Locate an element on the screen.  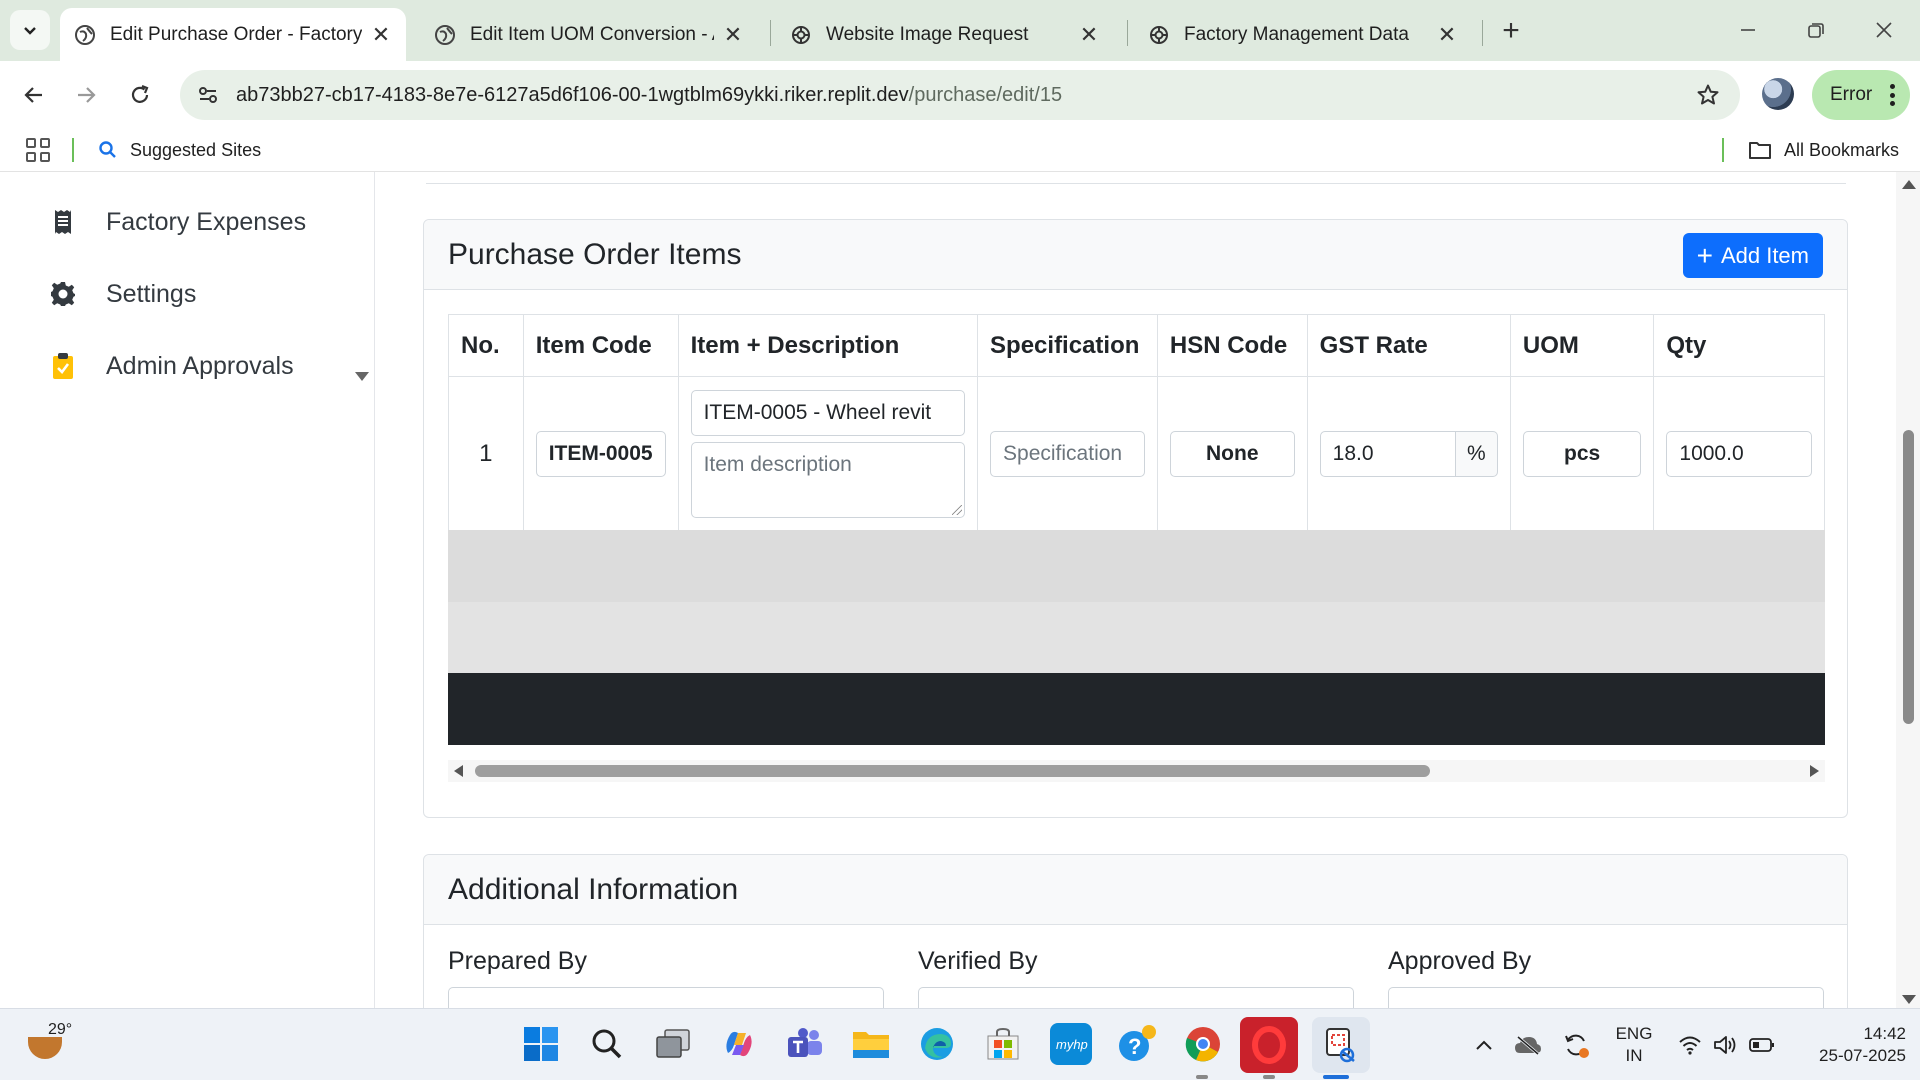
system-clock: 14:42 25-07-2025 is located at coordinates (1848, 1045).